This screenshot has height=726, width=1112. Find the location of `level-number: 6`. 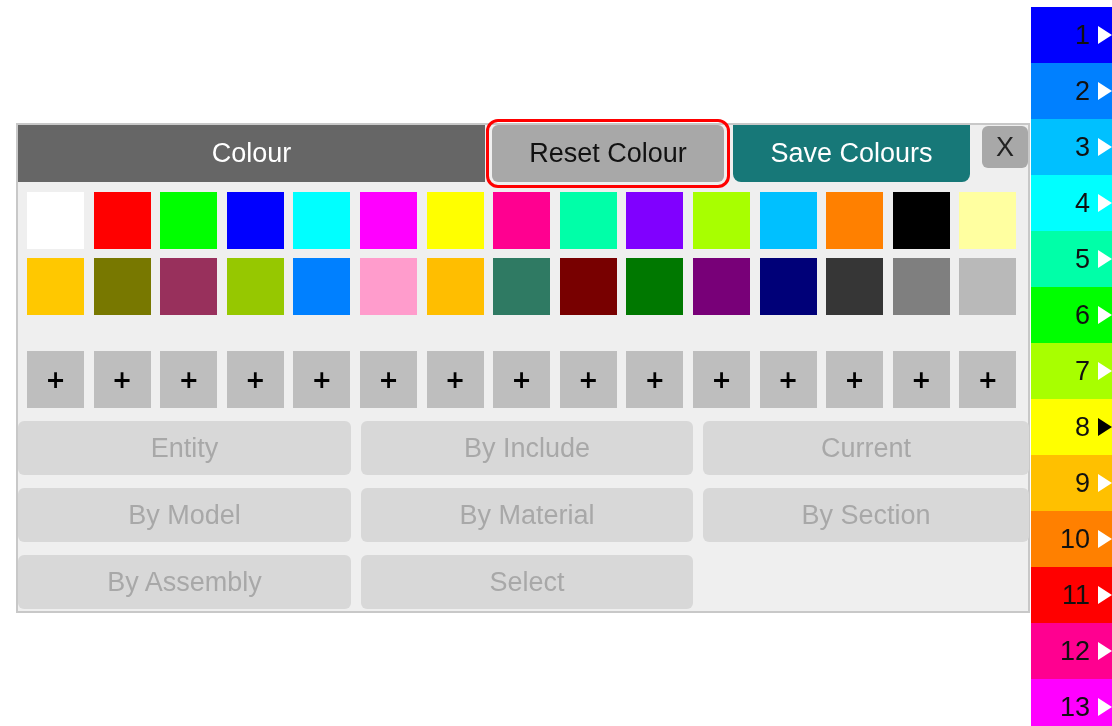

level-number: 6 is located at coordinates (1082, 315).